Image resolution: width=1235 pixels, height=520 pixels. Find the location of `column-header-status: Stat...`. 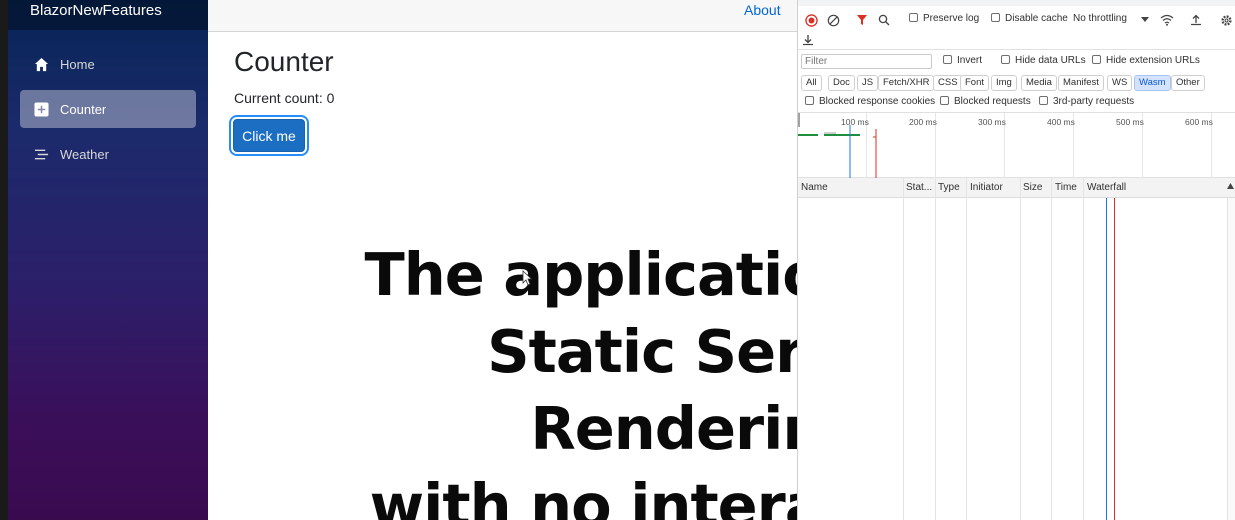

column-header-status: Stat... is located at coordinates (919, 187).